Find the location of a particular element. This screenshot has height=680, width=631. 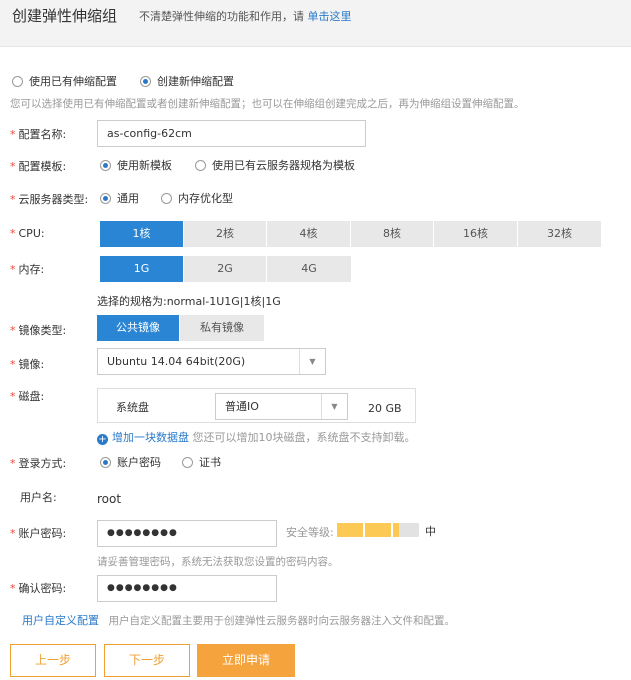

radio-label: 使用已有伸缩配置 is located at coordinates (73, 81).